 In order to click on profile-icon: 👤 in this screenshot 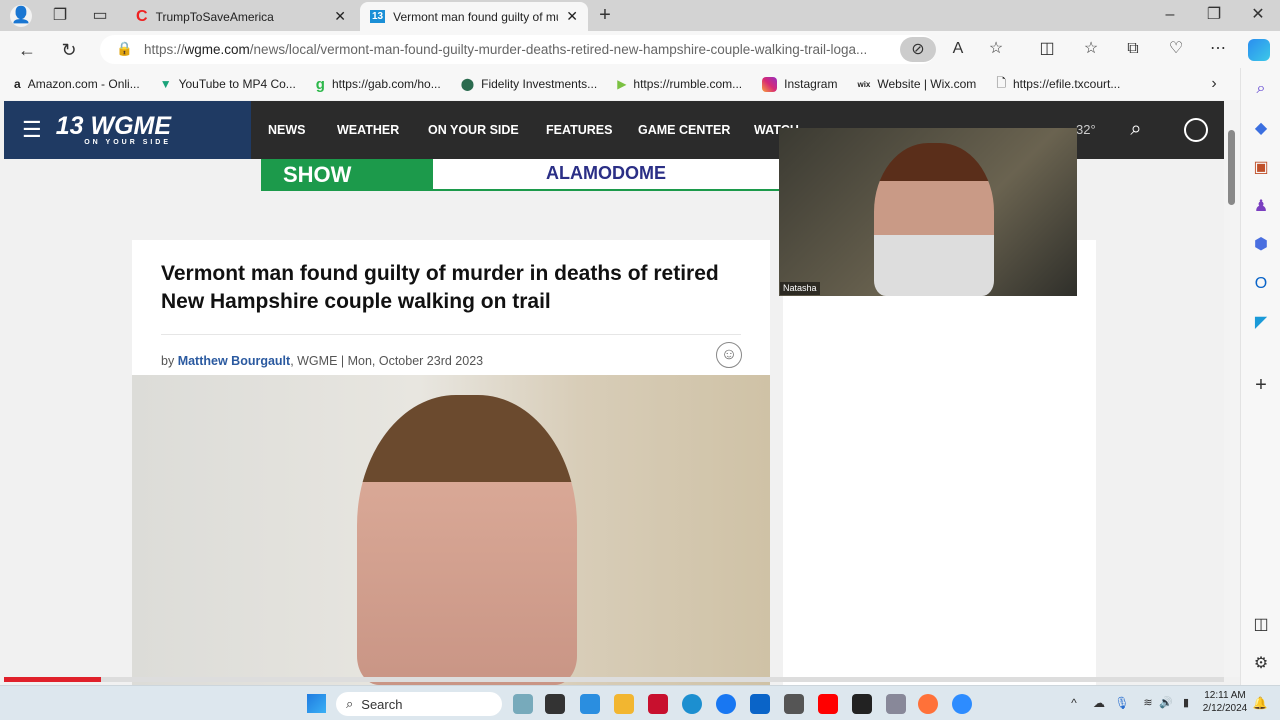, I will do `click(21, 16)`.